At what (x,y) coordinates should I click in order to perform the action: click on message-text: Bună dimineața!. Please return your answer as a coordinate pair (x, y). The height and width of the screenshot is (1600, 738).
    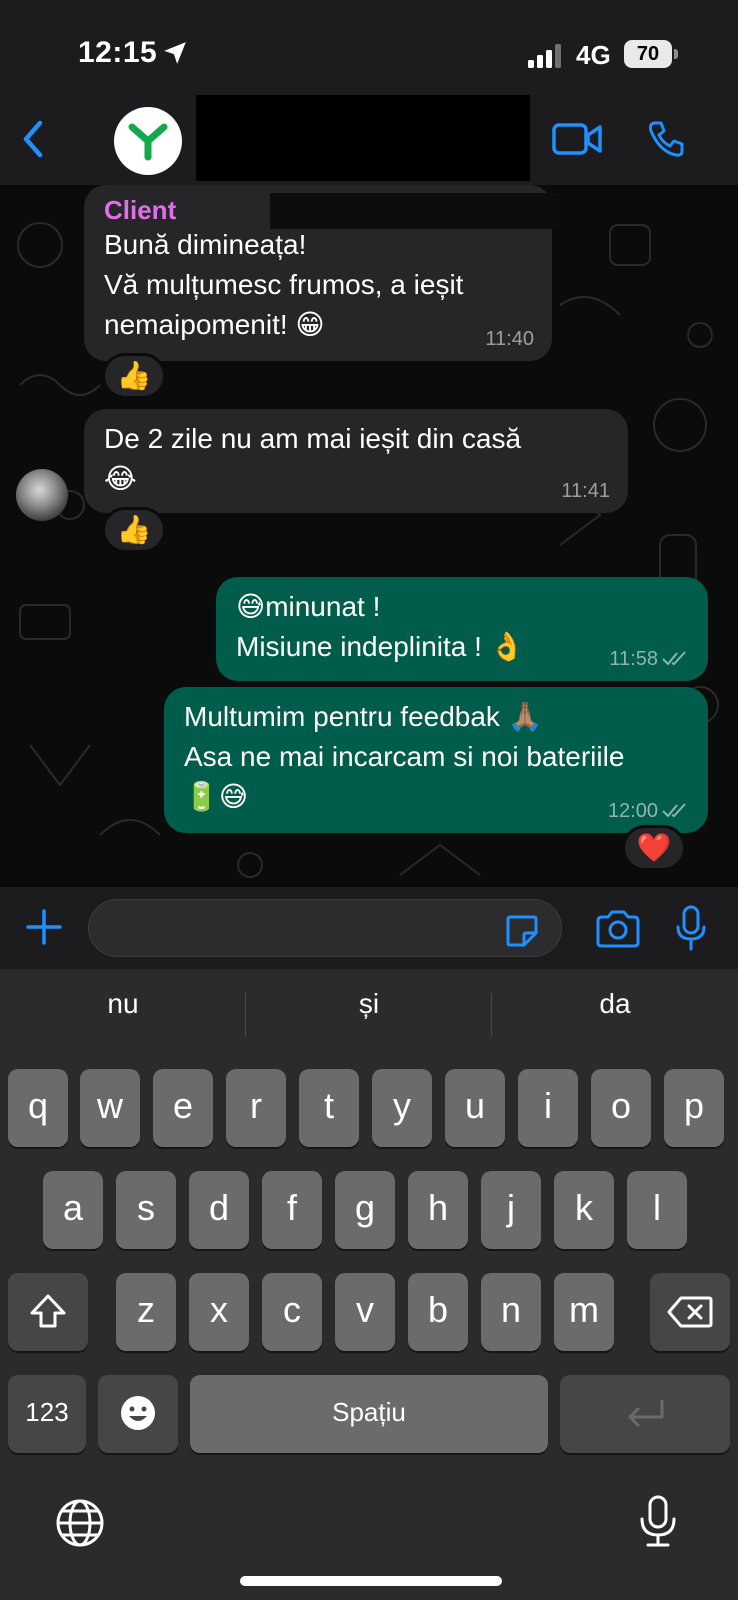
    Looking at the image, I should click on (205, 244).